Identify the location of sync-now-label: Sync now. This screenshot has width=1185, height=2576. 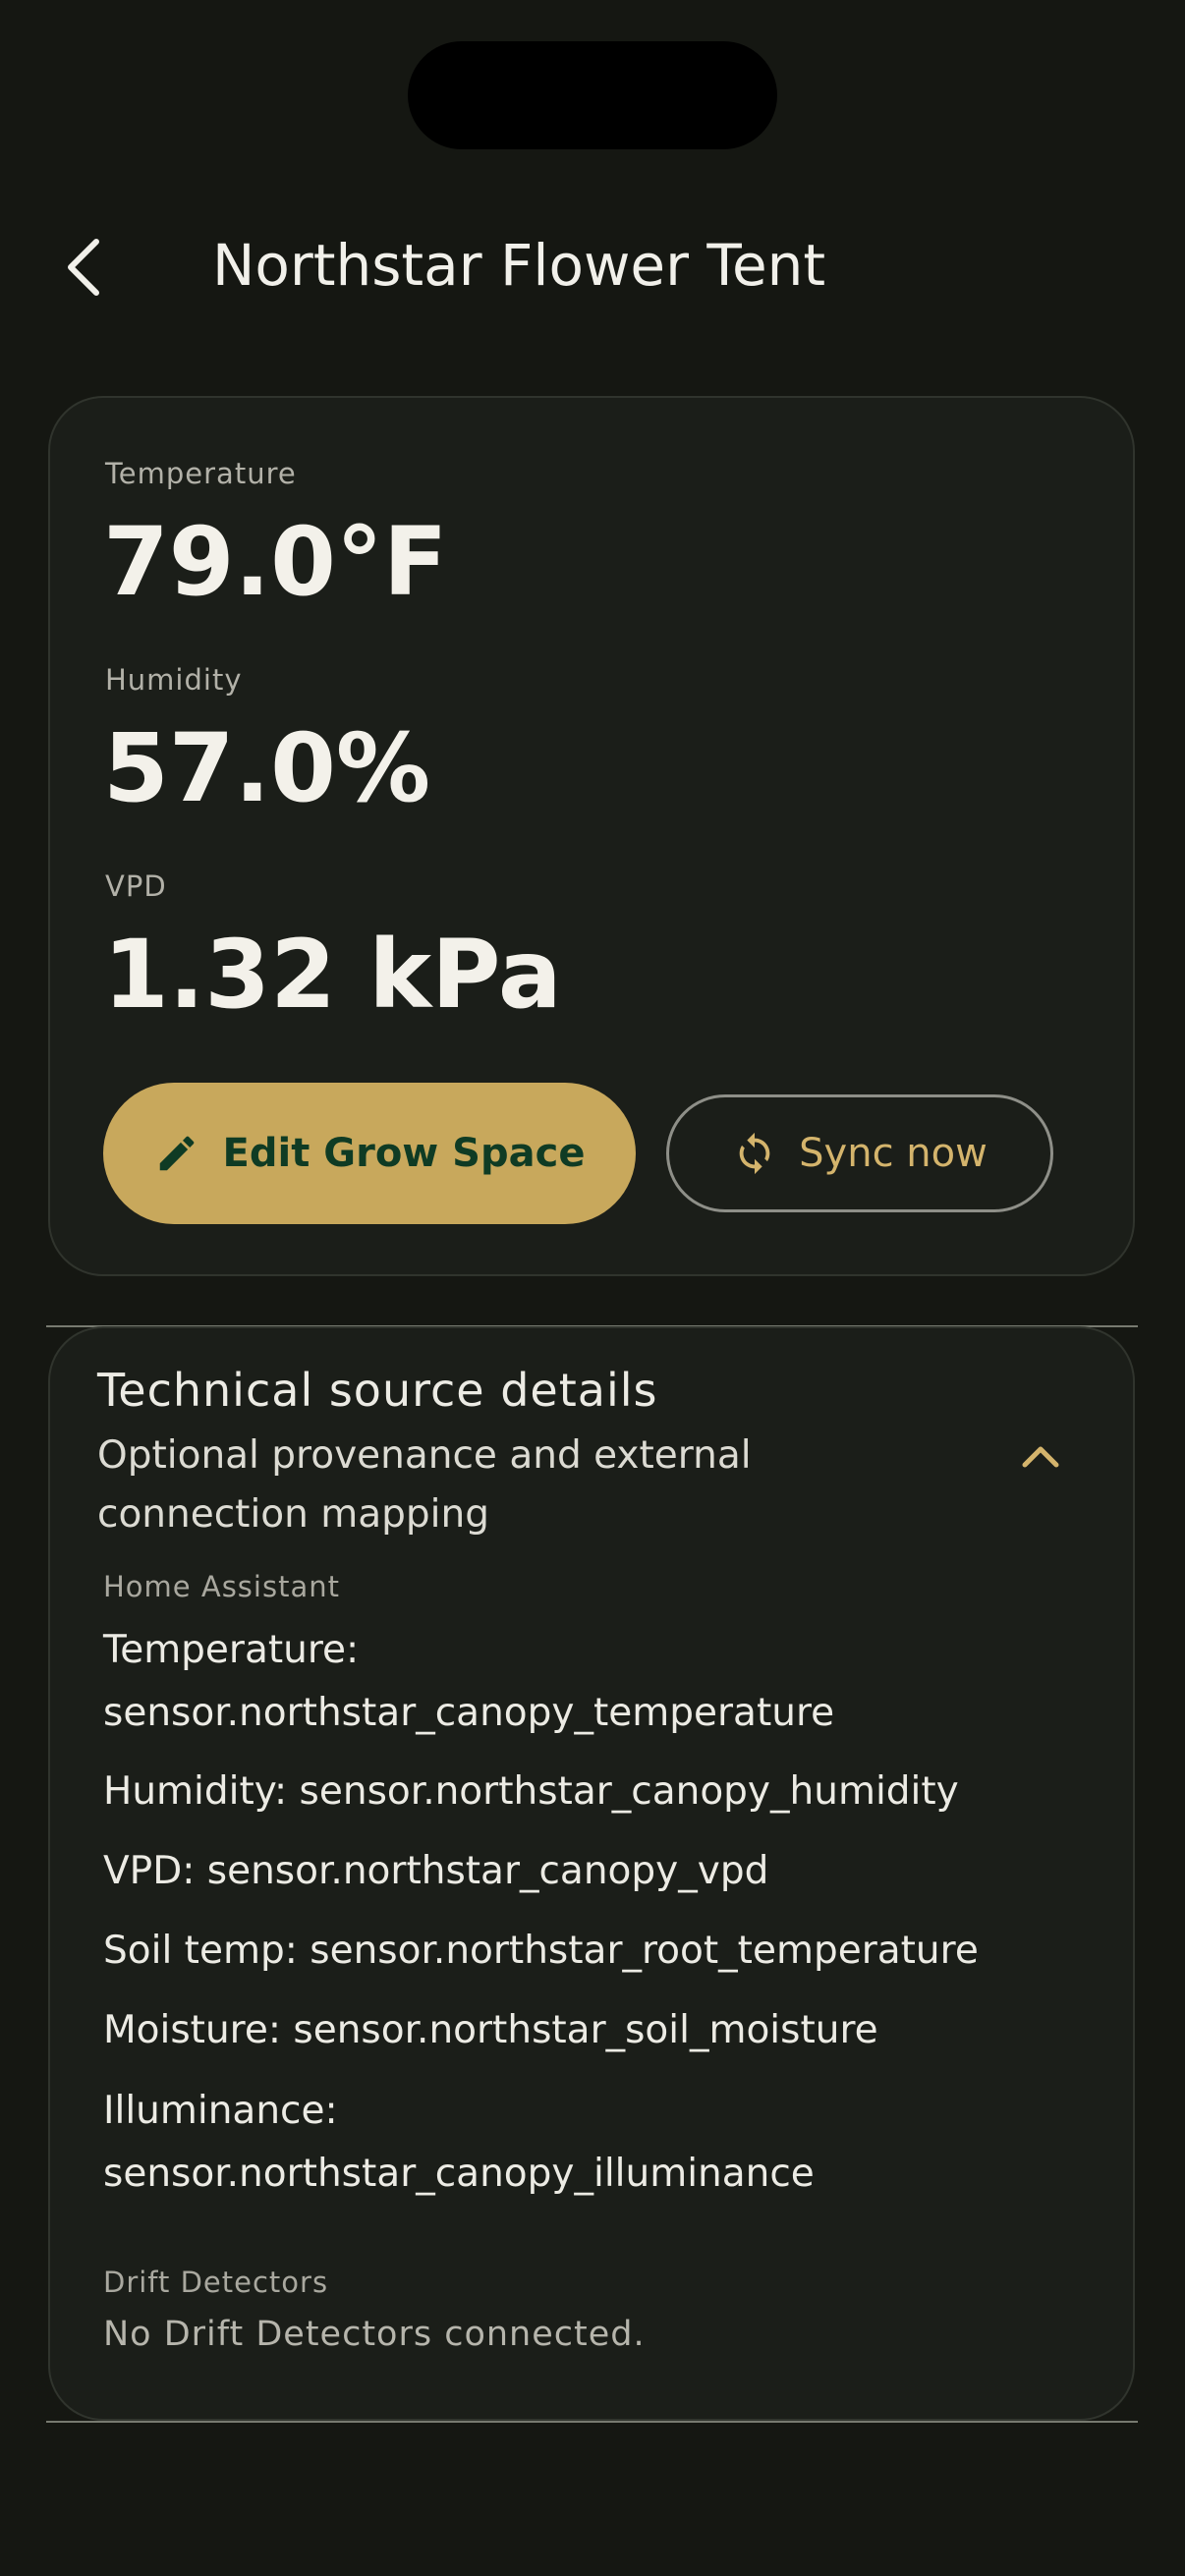
(894, 1153).